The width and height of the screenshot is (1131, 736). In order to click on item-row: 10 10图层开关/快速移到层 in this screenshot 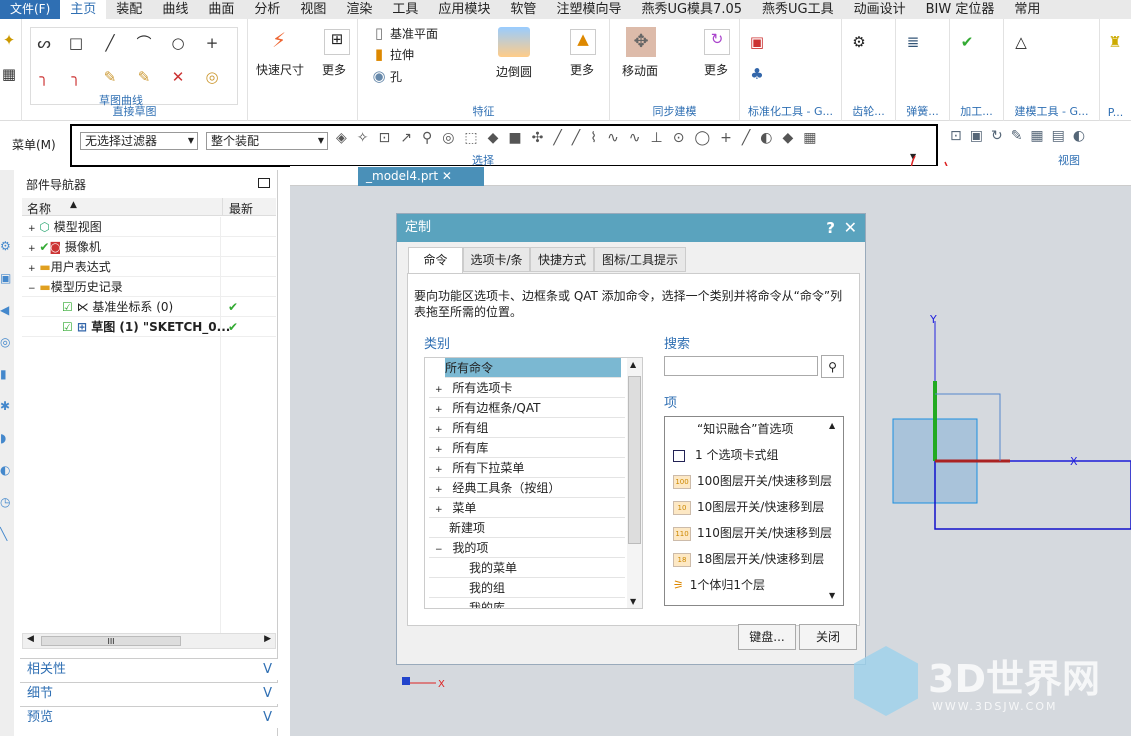, I will do `click(753, 507)`.